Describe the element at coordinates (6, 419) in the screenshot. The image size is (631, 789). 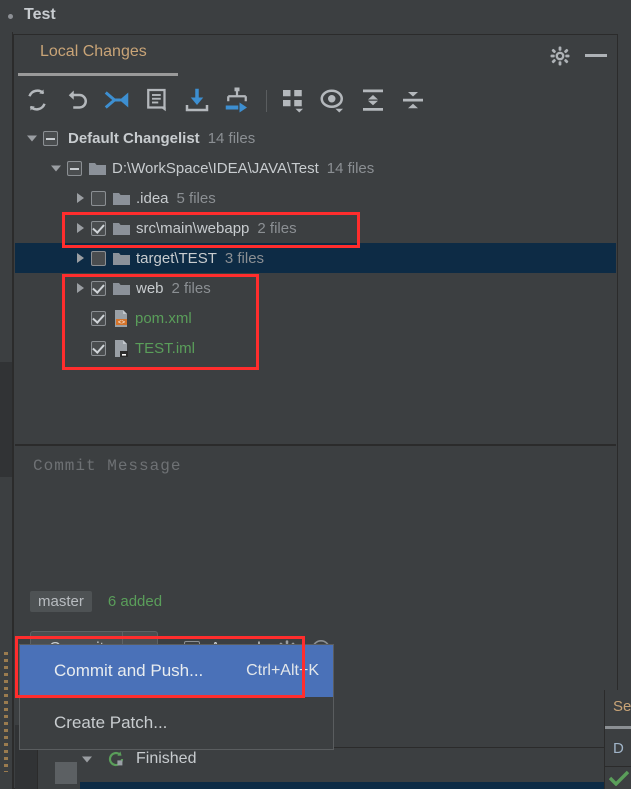
I see `strip-block` at that location.